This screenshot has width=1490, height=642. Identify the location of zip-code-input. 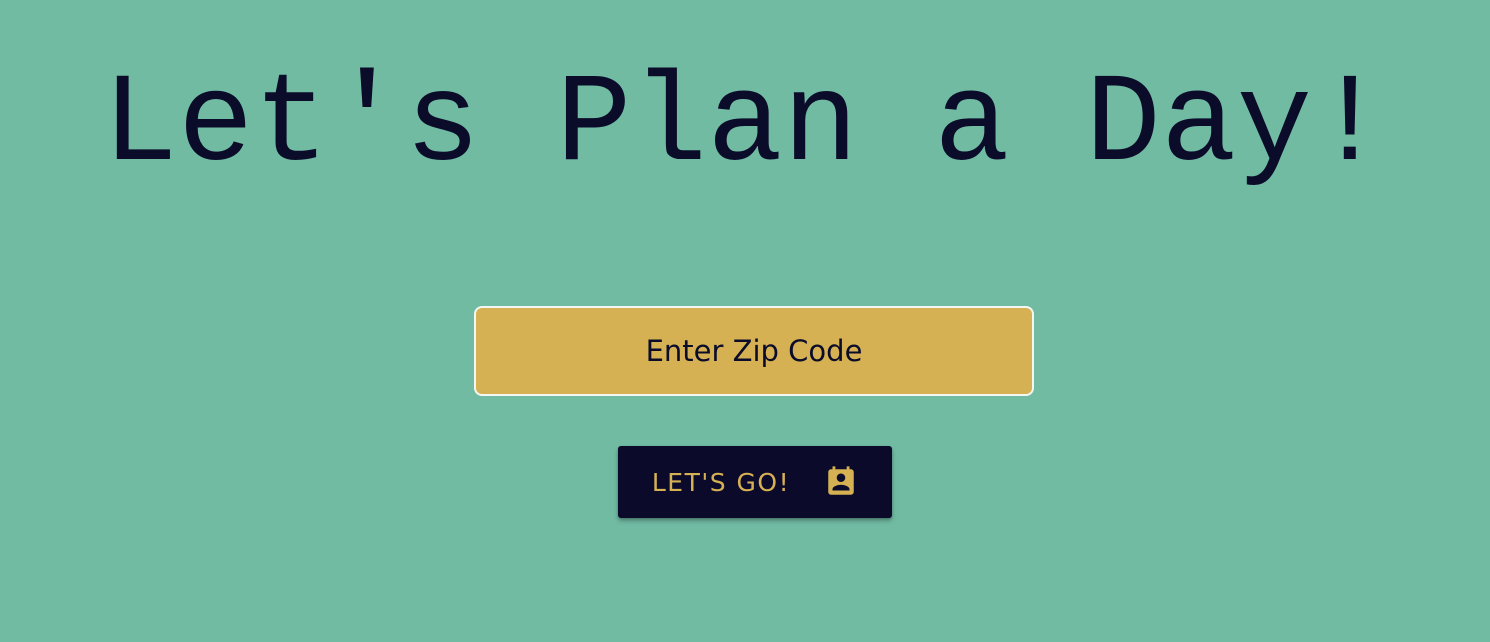
(754, 351).